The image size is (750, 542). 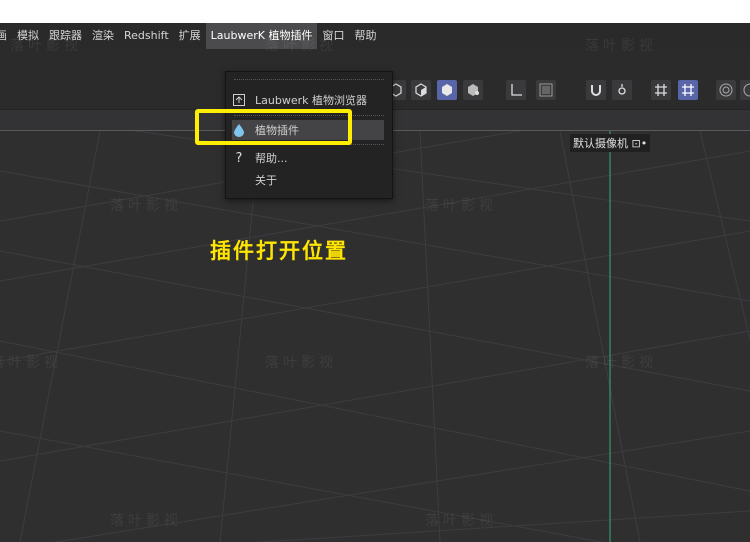 What do you see at coordinates (726, 90) in the screenshot?
I see `target-rings-icon` at bounding box center [726, 90].